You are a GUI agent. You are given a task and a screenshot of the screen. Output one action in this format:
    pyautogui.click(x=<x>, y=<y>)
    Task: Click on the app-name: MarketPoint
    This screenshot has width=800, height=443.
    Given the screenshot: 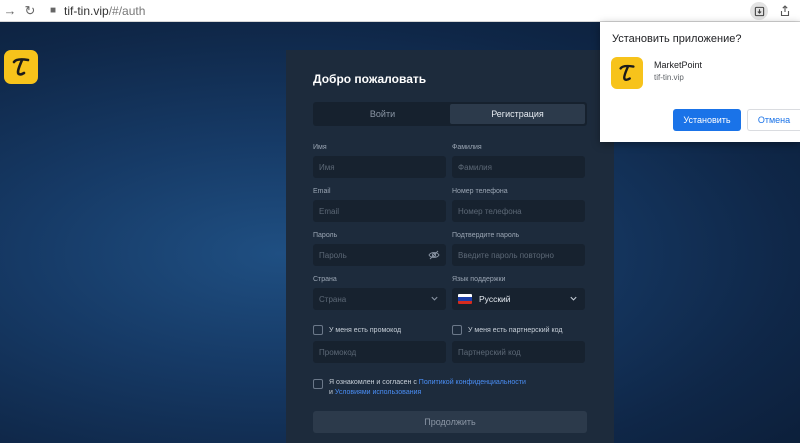 What is the action you would take?
    pyautogui.click(x=678, y=65)
    